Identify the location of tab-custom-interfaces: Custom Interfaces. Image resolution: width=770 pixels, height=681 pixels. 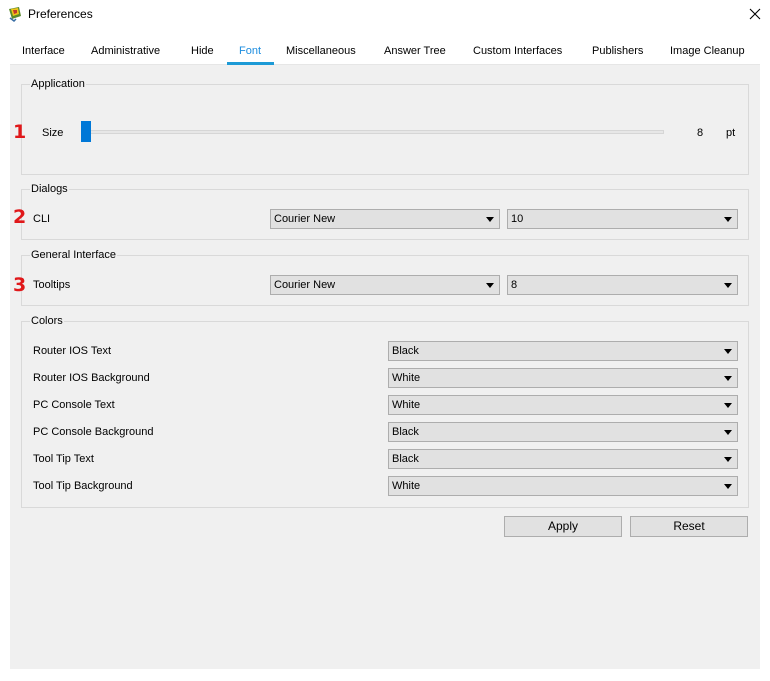
(517, 54).